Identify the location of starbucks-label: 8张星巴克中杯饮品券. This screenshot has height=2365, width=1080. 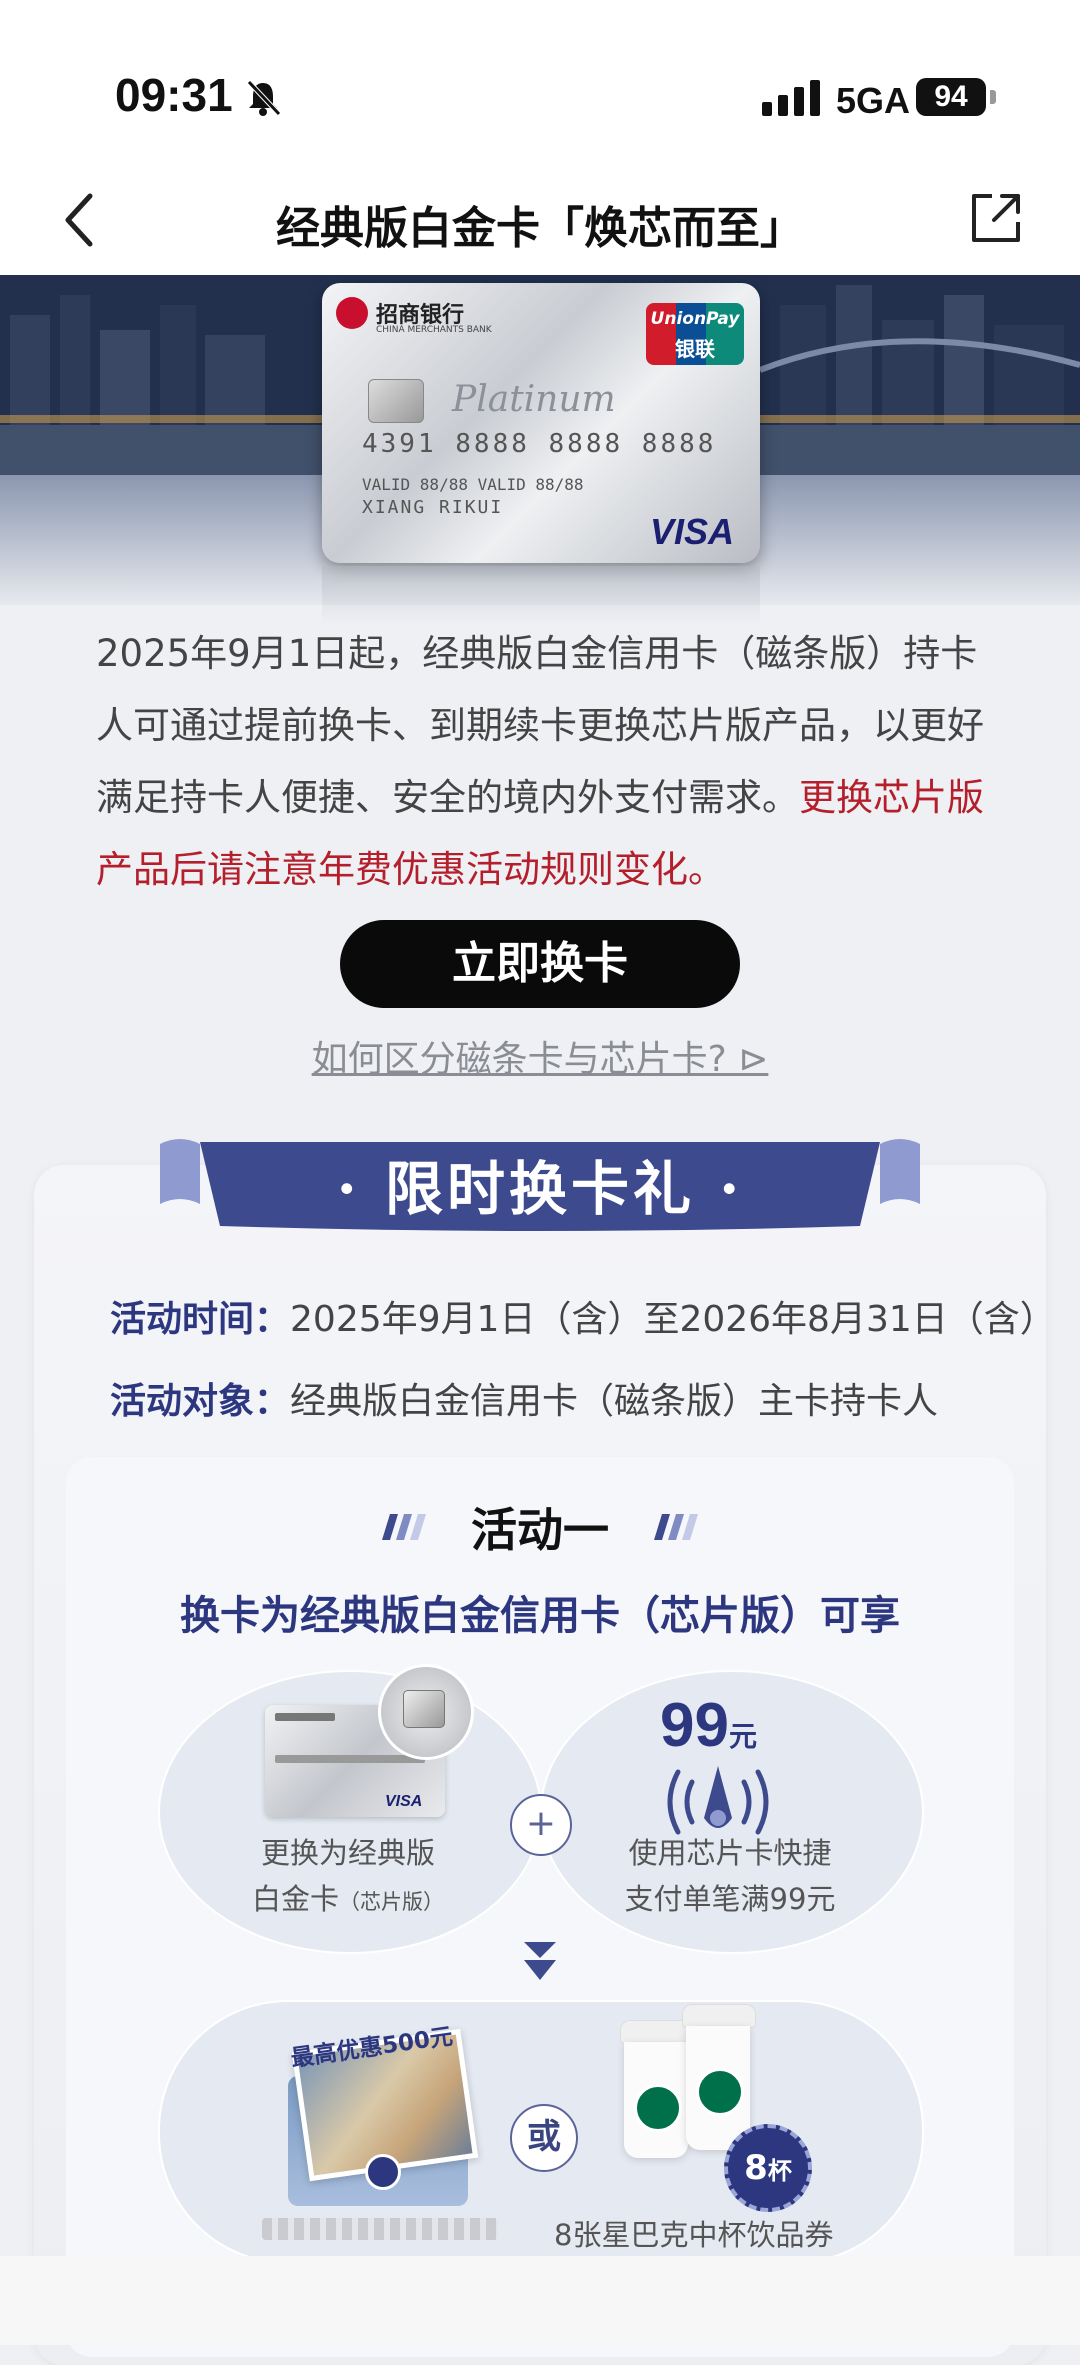
(694, 2235).